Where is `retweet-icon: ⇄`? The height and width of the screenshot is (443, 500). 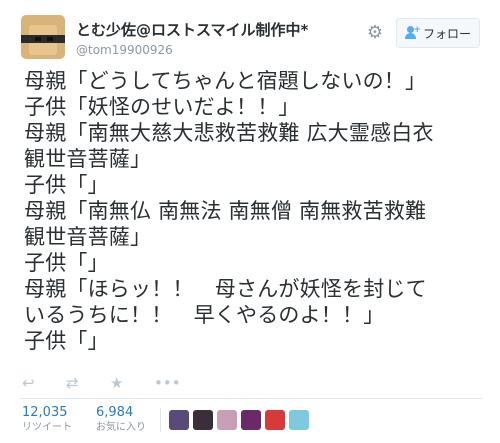 retweet-icon: ⇄ is located at coordinates (88, 383).